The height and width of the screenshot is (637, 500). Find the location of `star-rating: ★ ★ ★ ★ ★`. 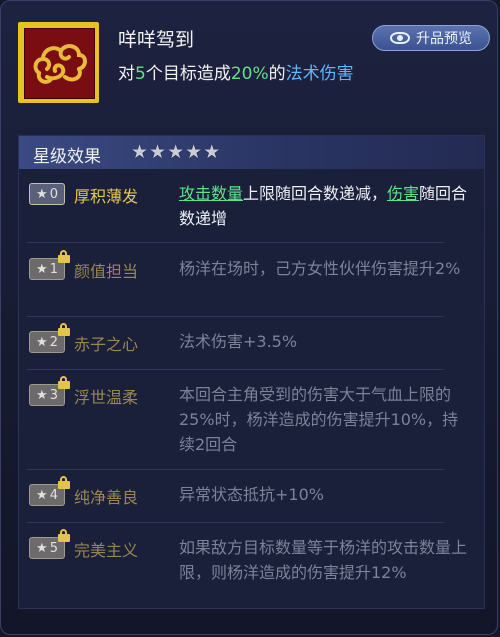

star-rating: ★ ★ ★ ★ ★ is located at coordinates (175, 152).